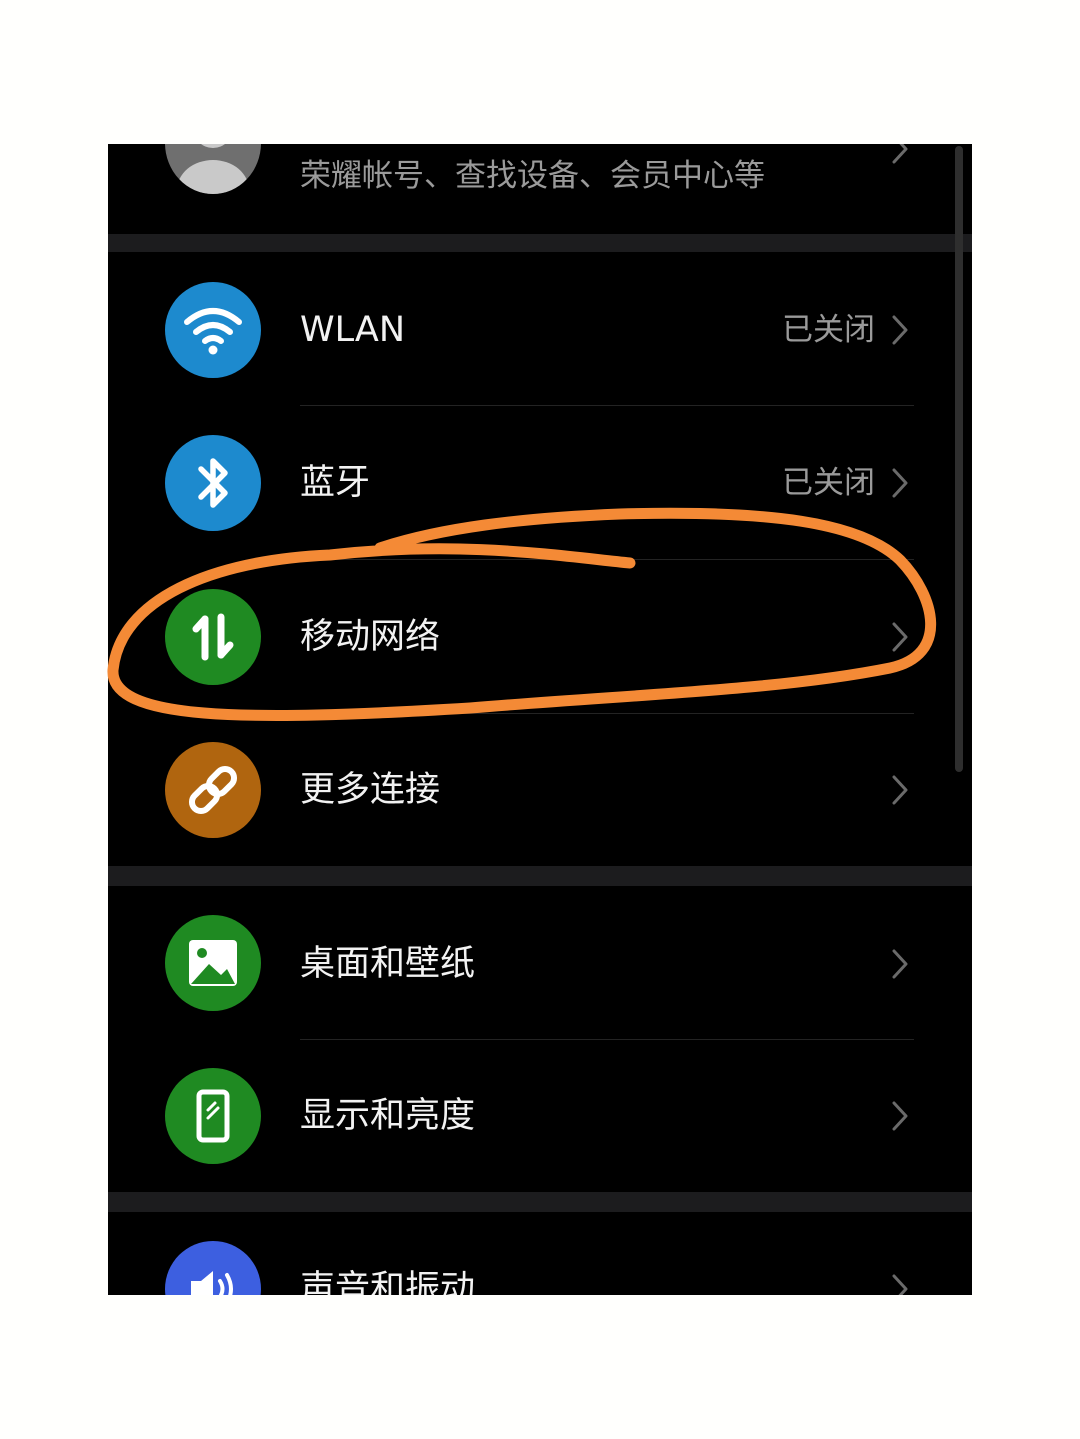 This screenshot has height=1439, width=1080. I want to click on settings-item-label: 桌面和壁纸, so click(388, 964).